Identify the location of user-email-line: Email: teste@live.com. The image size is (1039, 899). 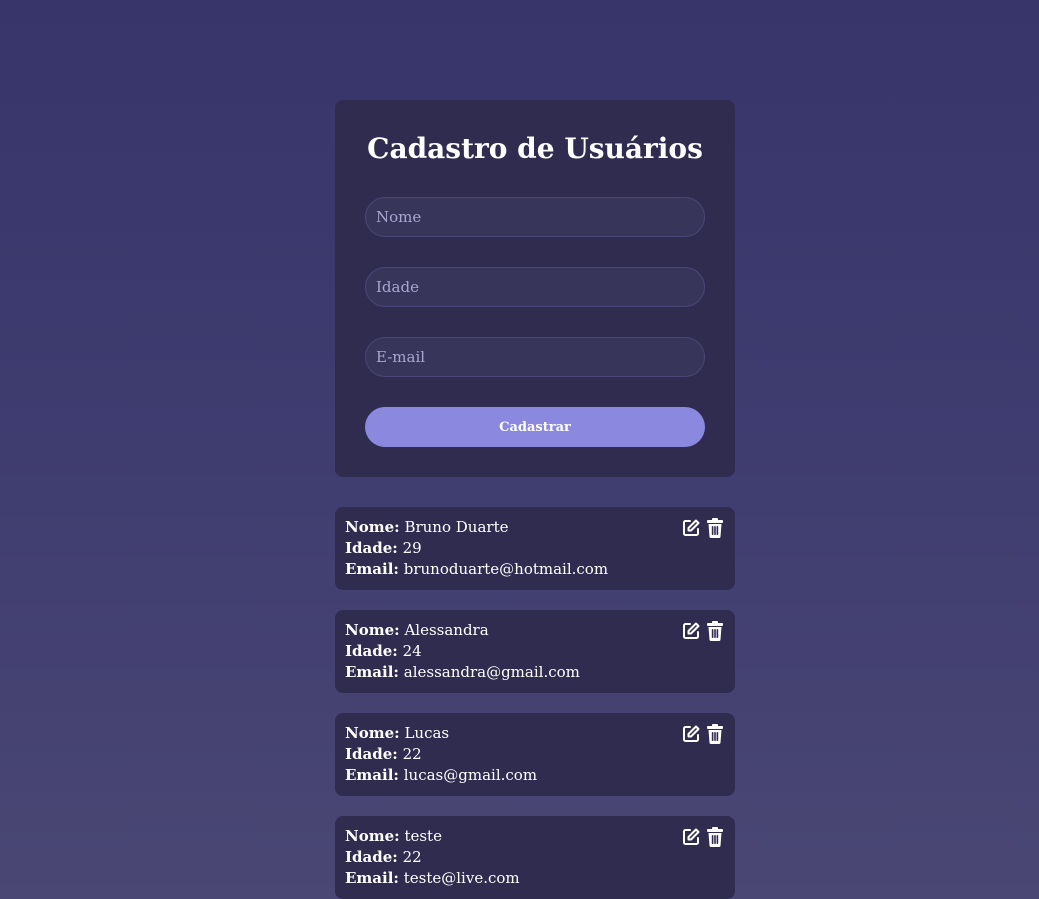
(535, 878).